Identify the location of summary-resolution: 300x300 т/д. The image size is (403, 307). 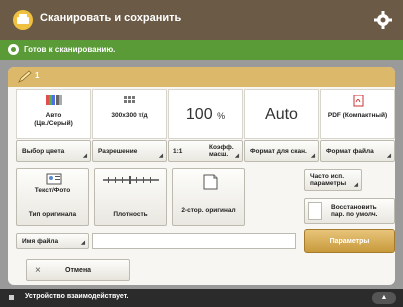
(129, 114).